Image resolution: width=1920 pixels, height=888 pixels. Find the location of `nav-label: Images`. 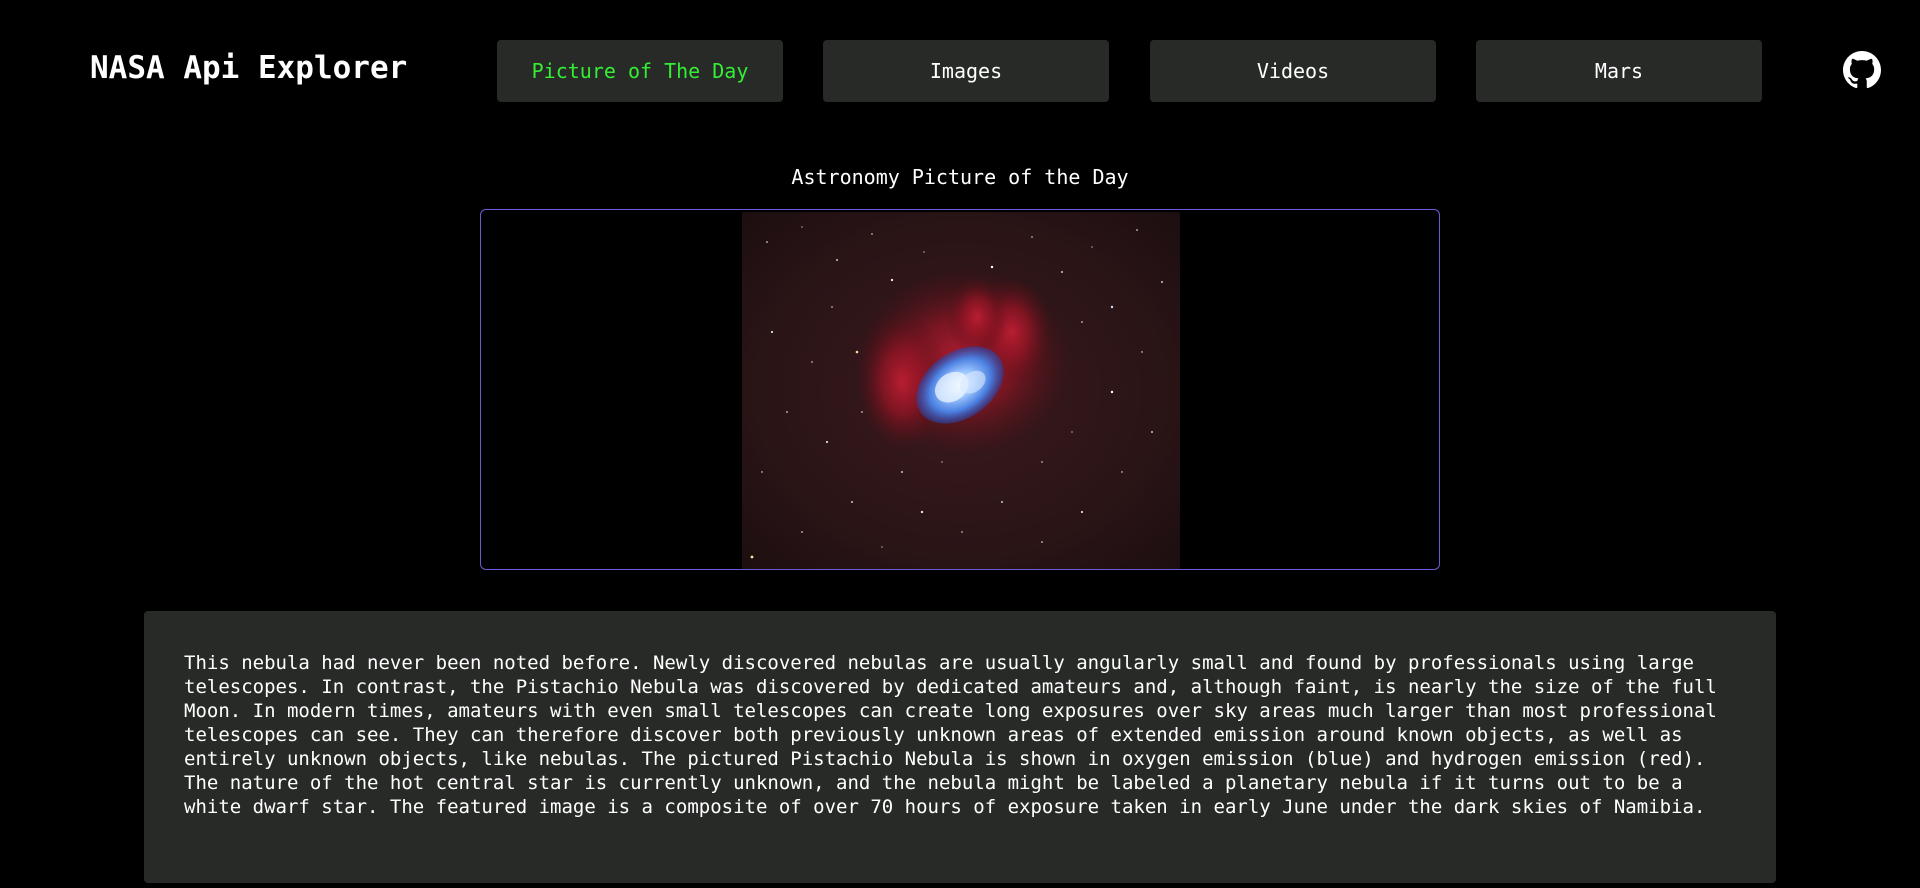

nav-label: Images is located at coordinates (966, 71).